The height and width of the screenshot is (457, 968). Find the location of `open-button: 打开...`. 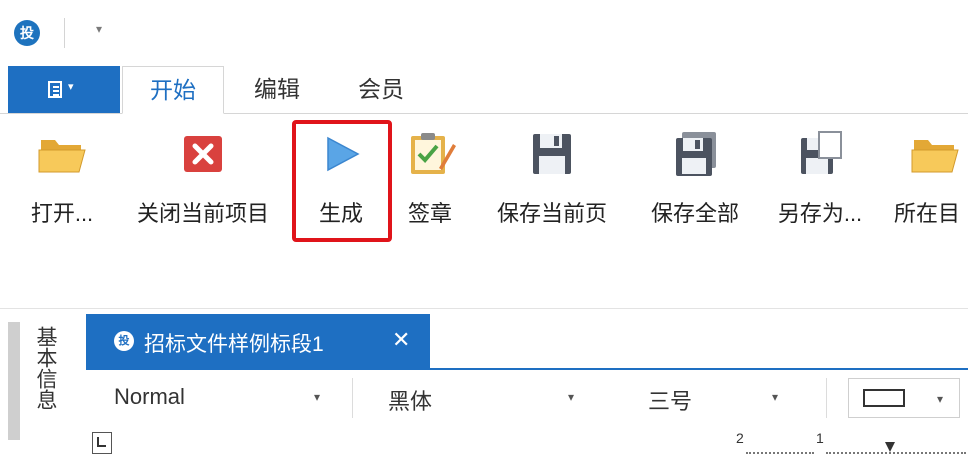

open-button: 打开... is located at coordinates (62, 179).